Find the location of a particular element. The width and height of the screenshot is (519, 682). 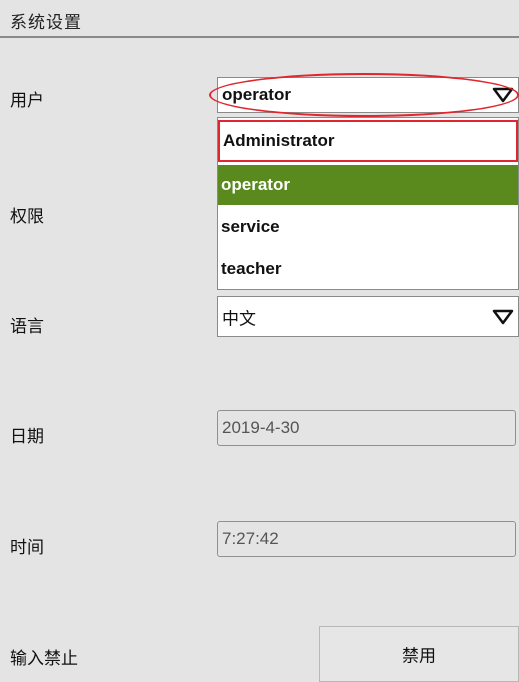

permission-label: 权限 is located at coordinates (27, 217).